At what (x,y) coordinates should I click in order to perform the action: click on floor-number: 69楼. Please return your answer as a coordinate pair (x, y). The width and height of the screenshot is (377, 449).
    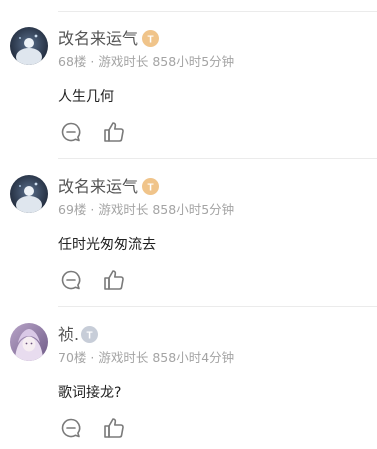
    Looking at the image, I should click on (72, 209).